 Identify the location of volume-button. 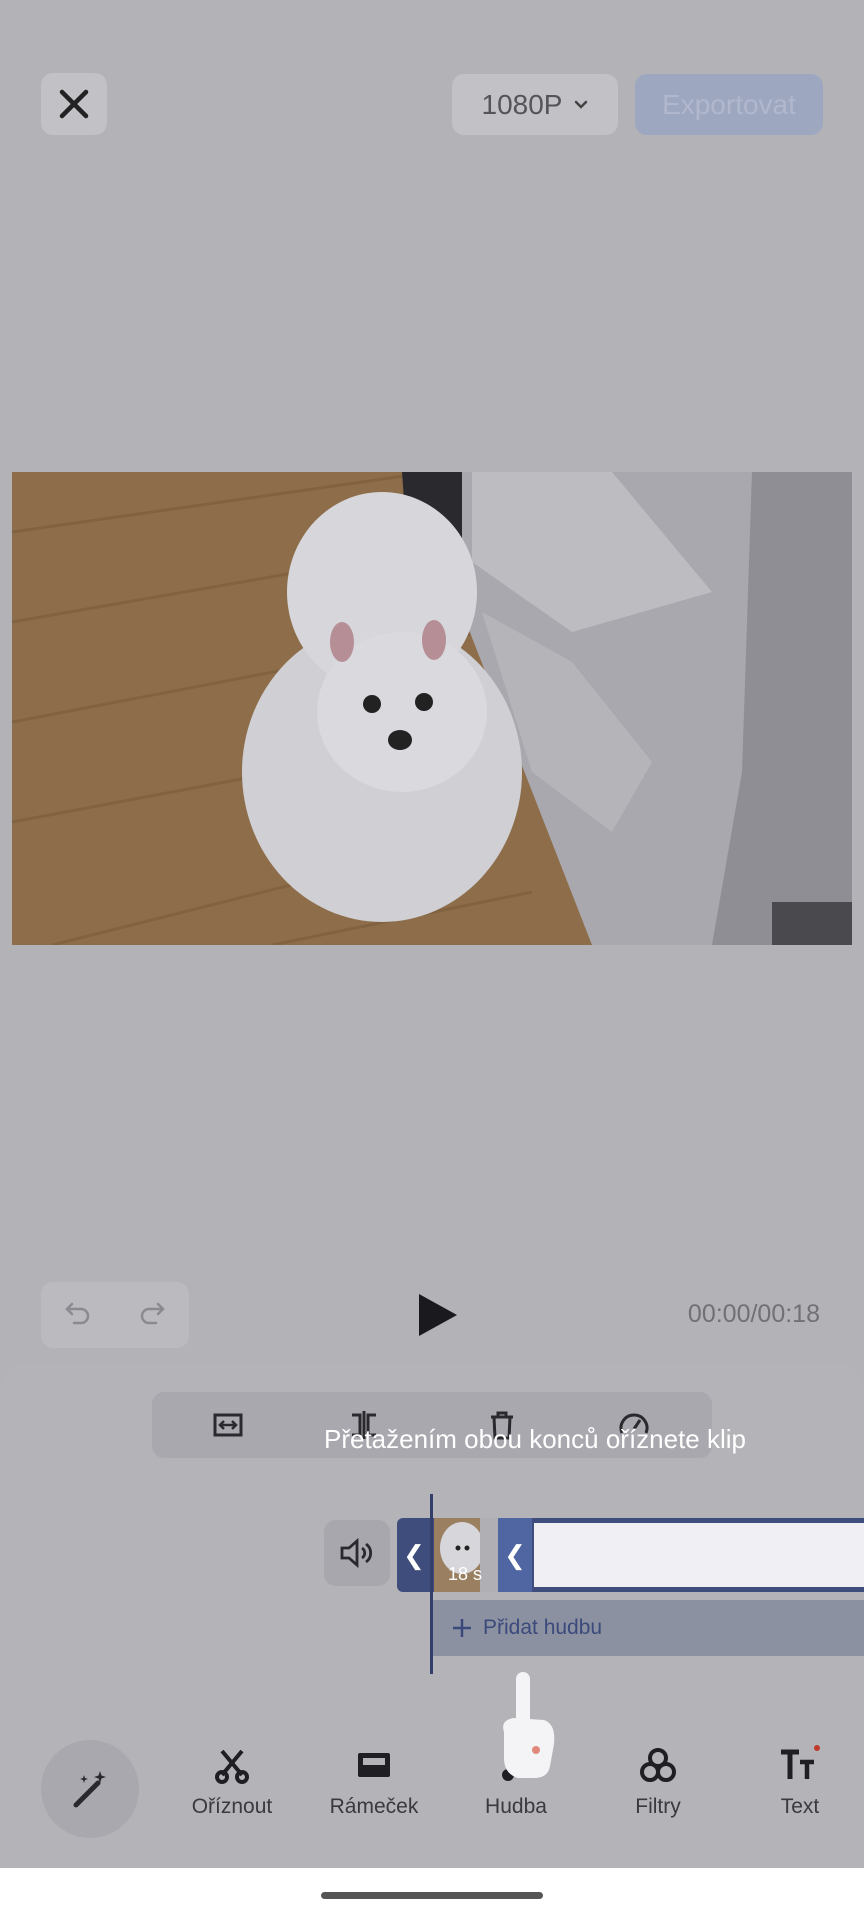
(357, 1553).